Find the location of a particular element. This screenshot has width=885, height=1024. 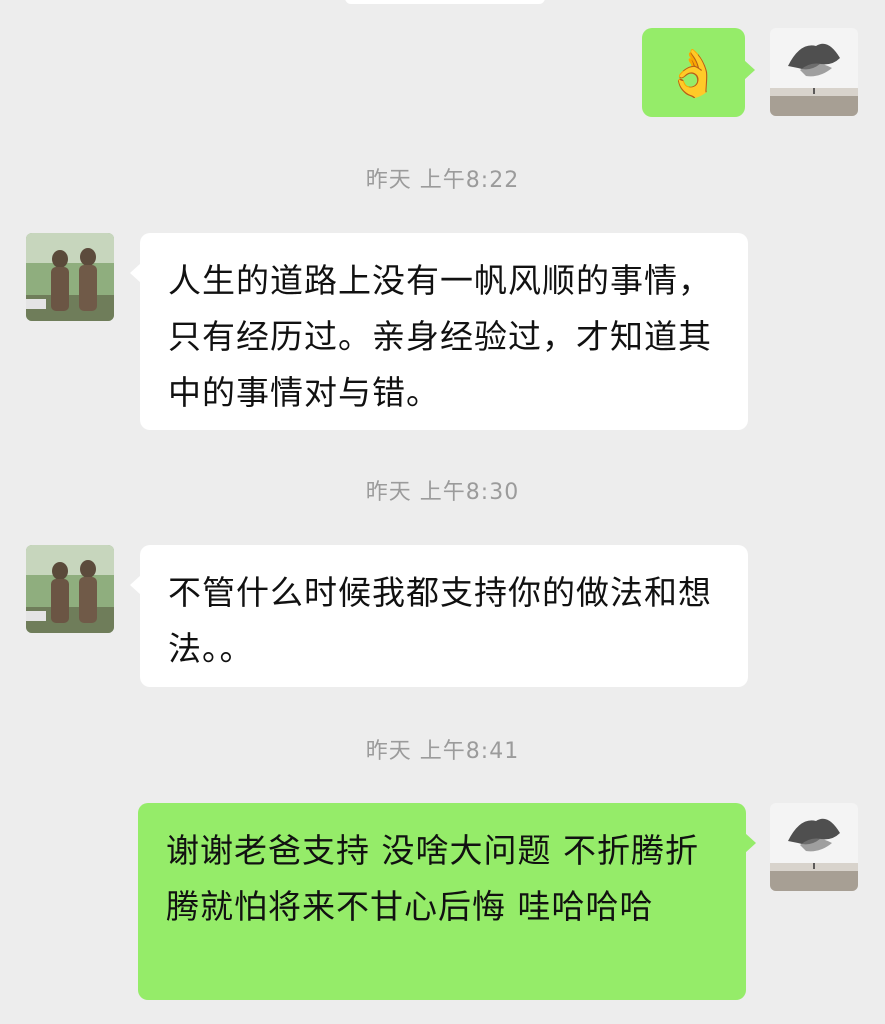

timestamp: 昨天 上午8:41 is located at coordinates (442, 751).